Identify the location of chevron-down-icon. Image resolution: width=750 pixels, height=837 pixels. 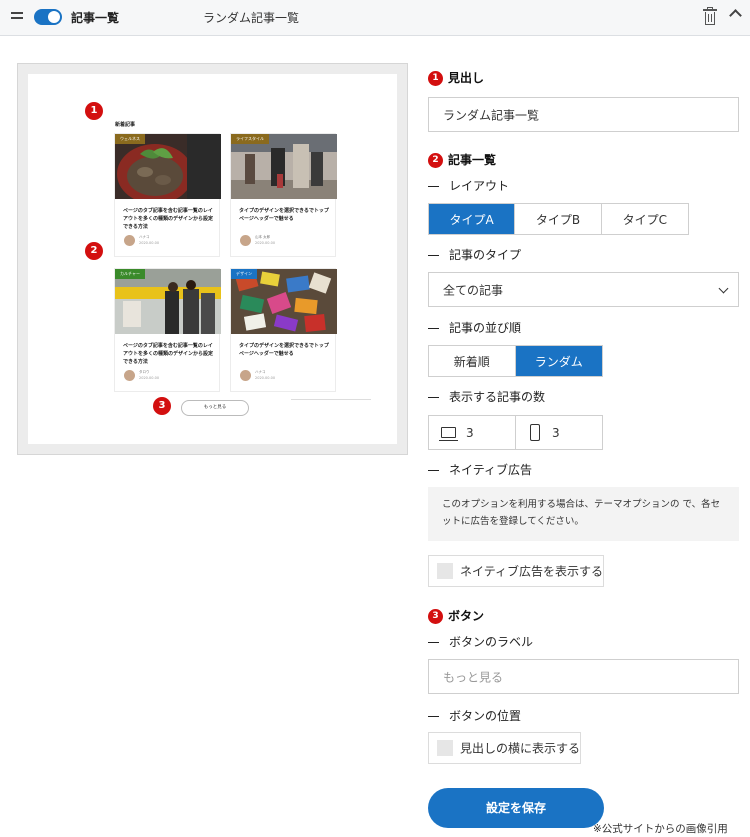
(723, 288).